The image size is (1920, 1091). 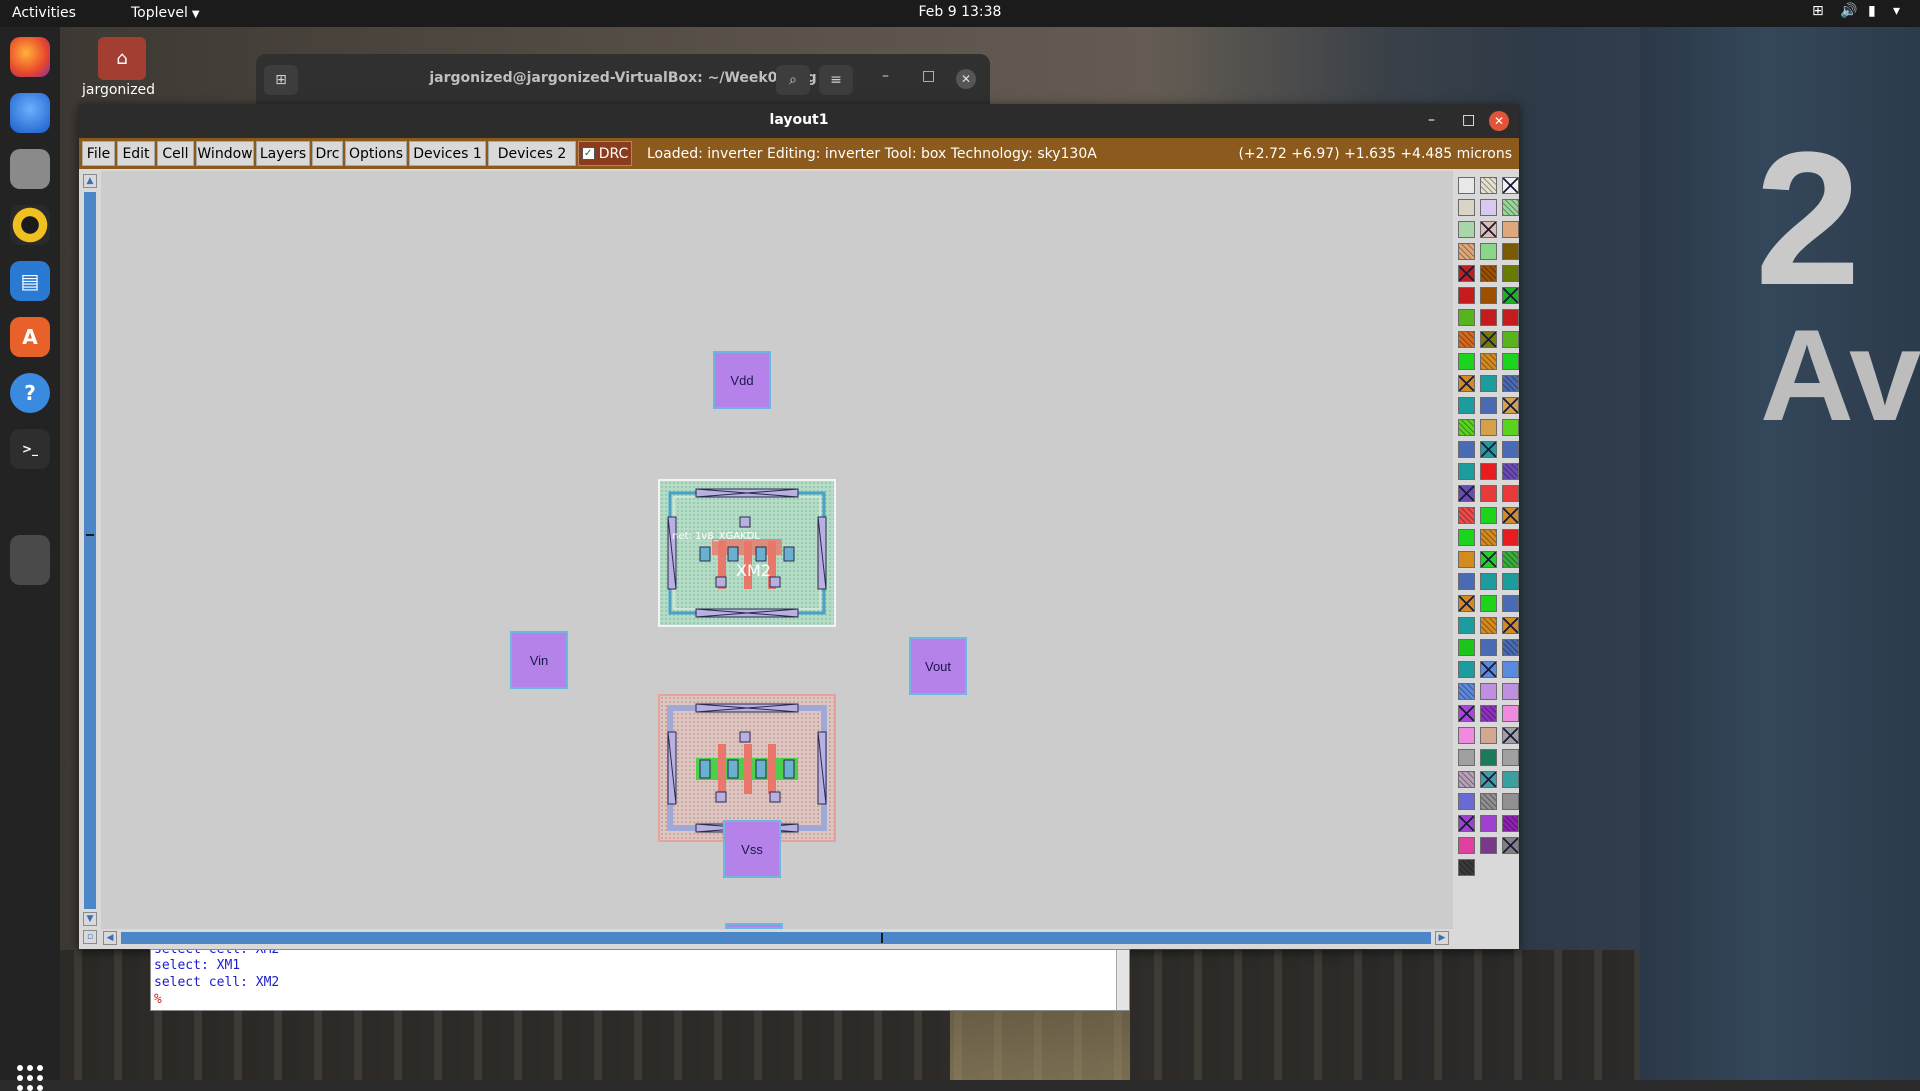 What do you see at coordinates (90, 558) in the screenshot?
I see `vertical-scrollbar: ▲ ▼ ▫` at bounding box center [90, 558].